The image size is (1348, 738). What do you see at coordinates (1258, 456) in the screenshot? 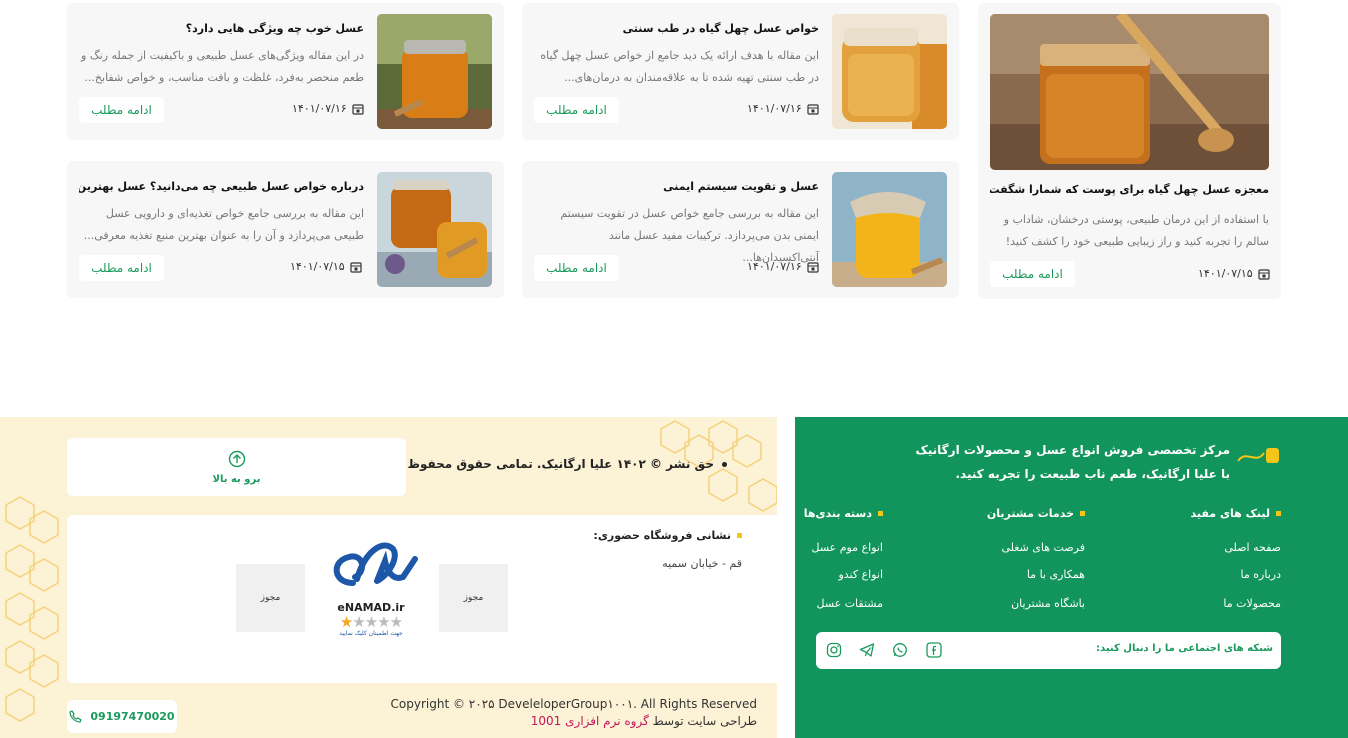
I see `brand-logo-icon` at bounding box center [1258, 456].